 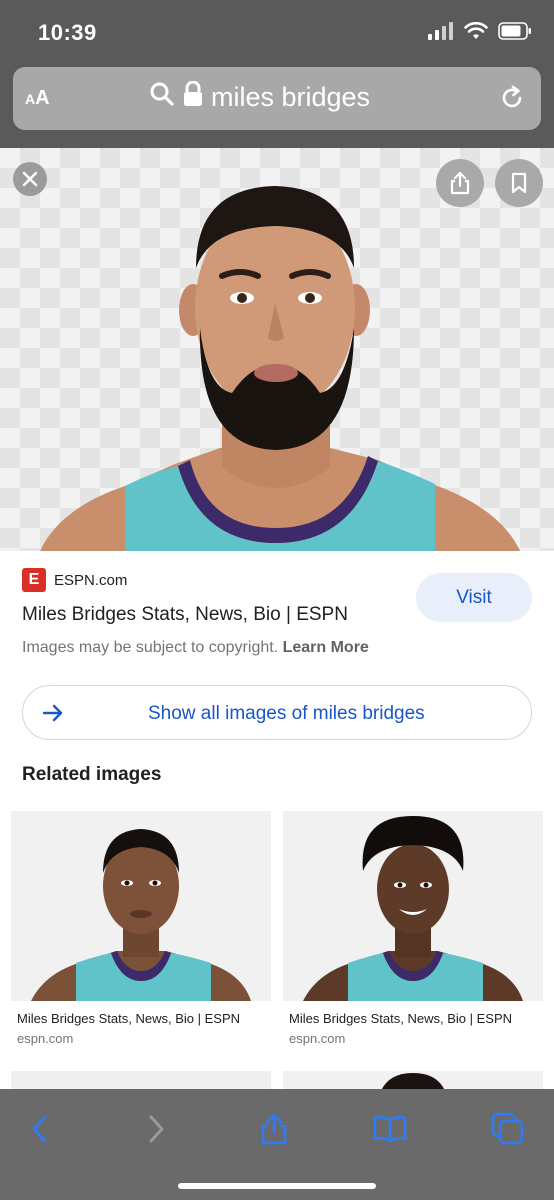 I want to click on copyright-text: Images may be subject to copyright., so click(x=150, y=647).